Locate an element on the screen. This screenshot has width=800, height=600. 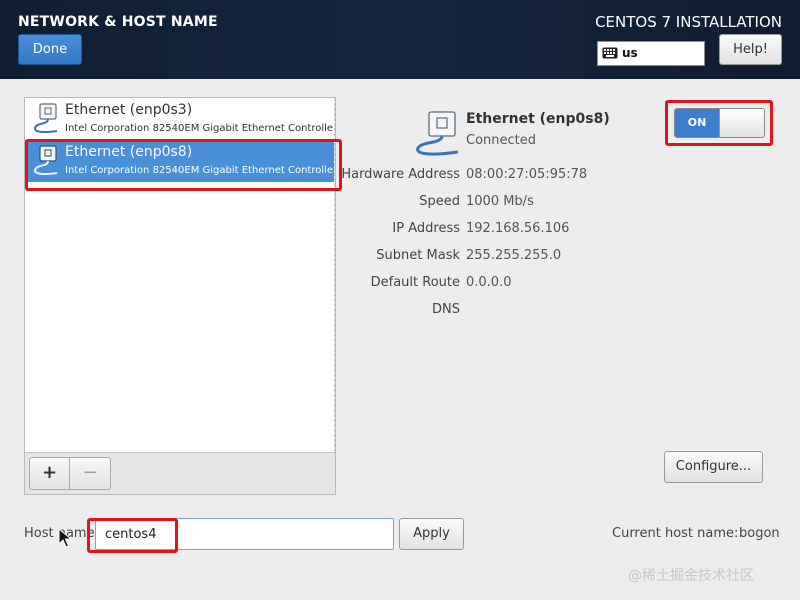
hardware-address-value: 08:00:27:05:95:78 is located at coordinates (527, 174).